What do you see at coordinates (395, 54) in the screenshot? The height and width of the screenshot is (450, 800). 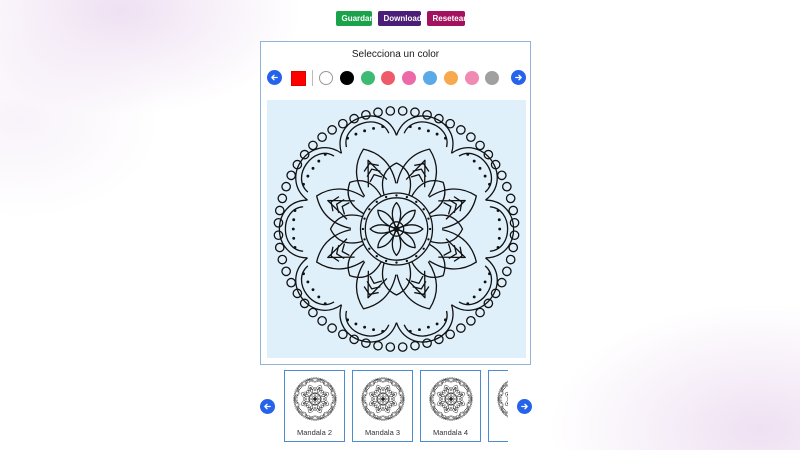 I see `palette-title: Selecciona un color` at bounding box center [395, 54].